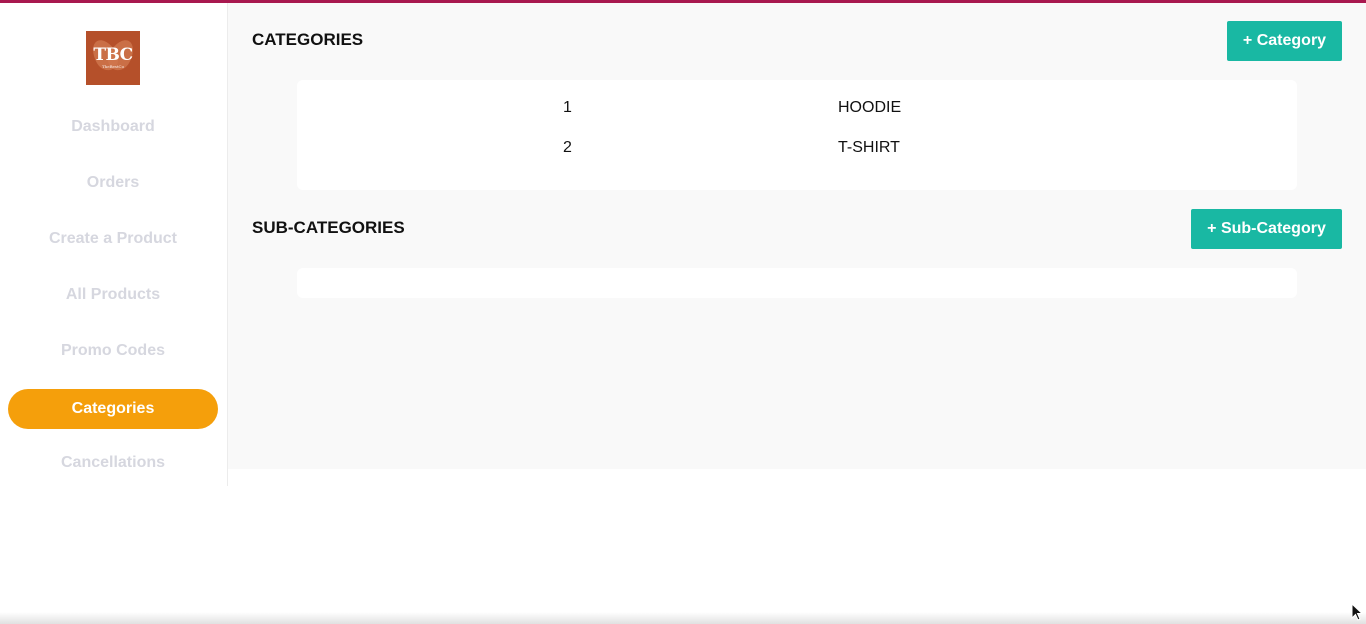  Describe the element at coordinates (1266, 229) in the screenshot. I see `add-subcategory-button: + Sub-Category` at that location.